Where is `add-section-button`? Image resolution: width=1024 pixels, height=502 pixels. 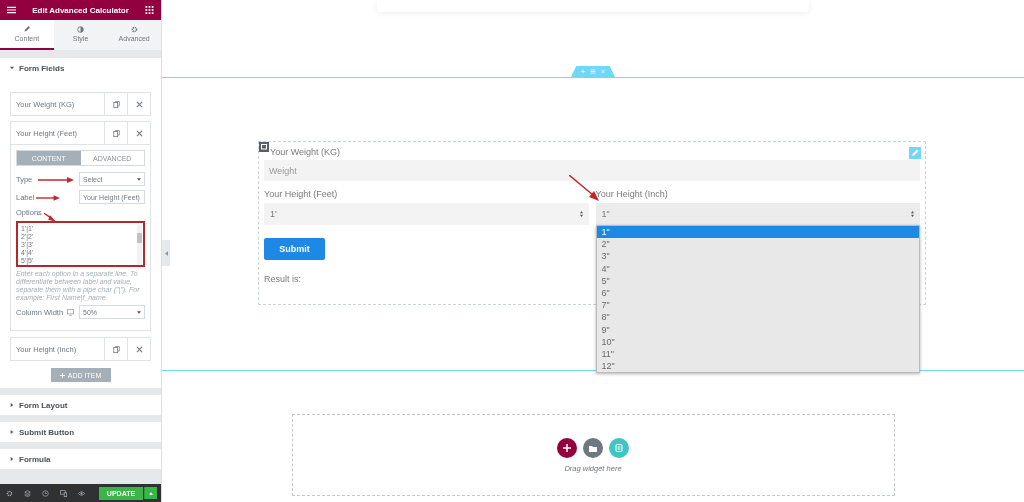
add-section-button is located at coordinates (567, 447).